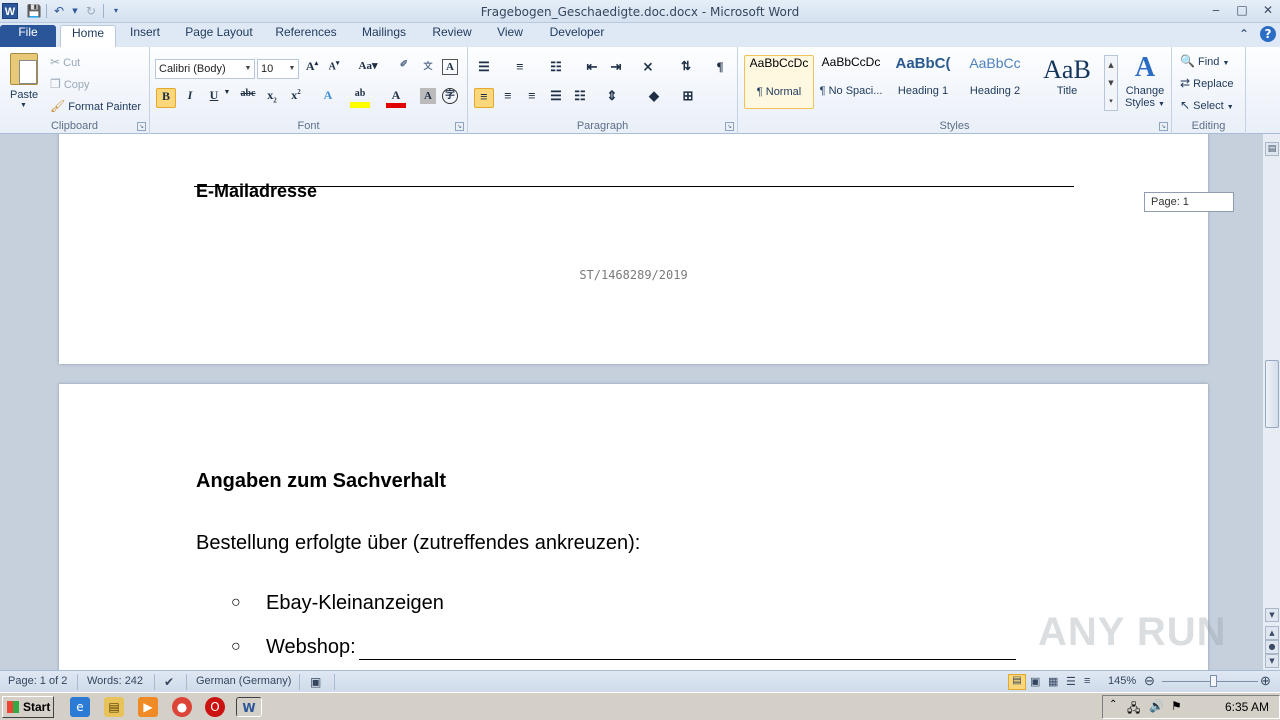 Image resolution: width=1280 pixels, height=720 pixels. What do you see at coordinates (995, 82) in the screenshot?
I see `style-heading-2: AaBbCc Heading 2` at bounding box center [995, 82].